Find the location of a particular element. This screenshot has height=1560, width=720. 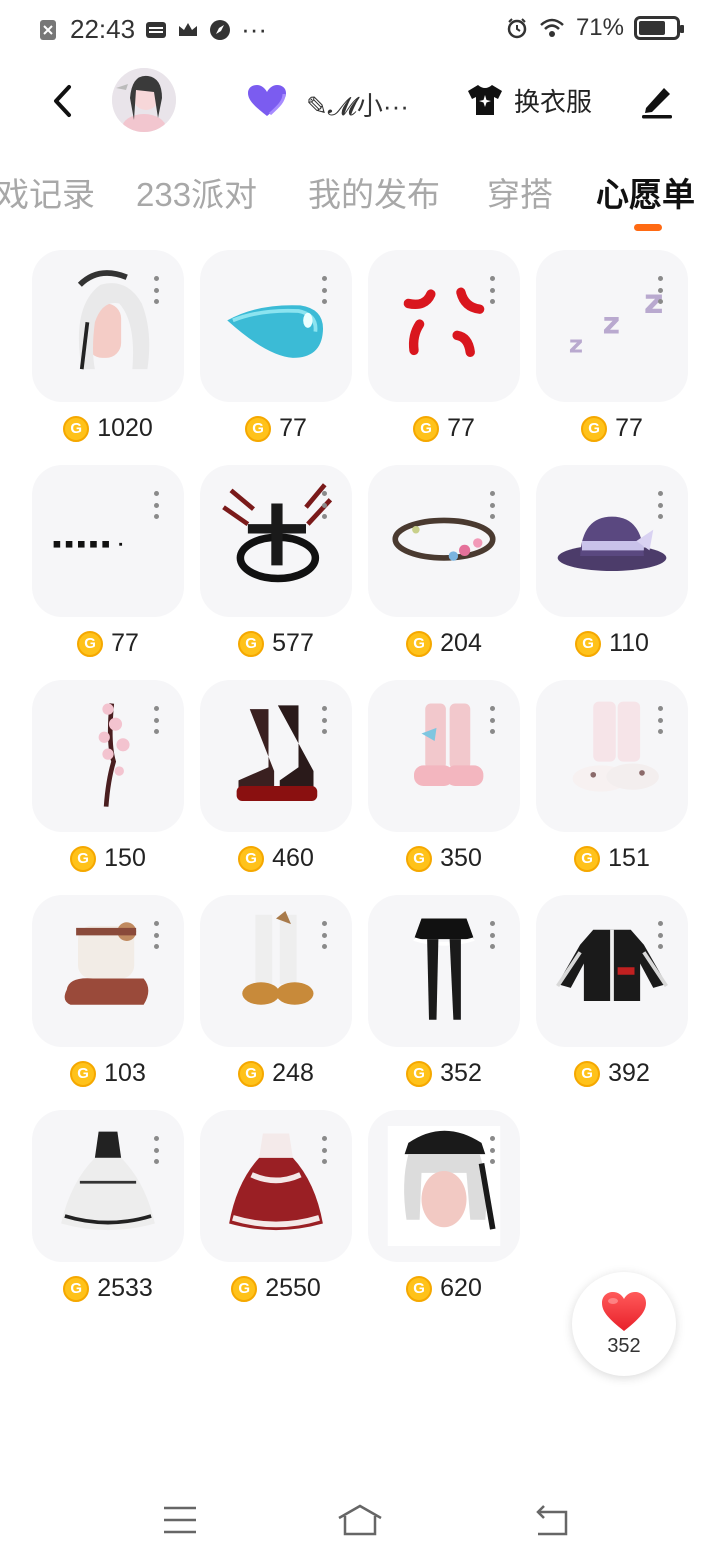

tab-wishlist: 心愿单 is located at coordinates (645, 192).